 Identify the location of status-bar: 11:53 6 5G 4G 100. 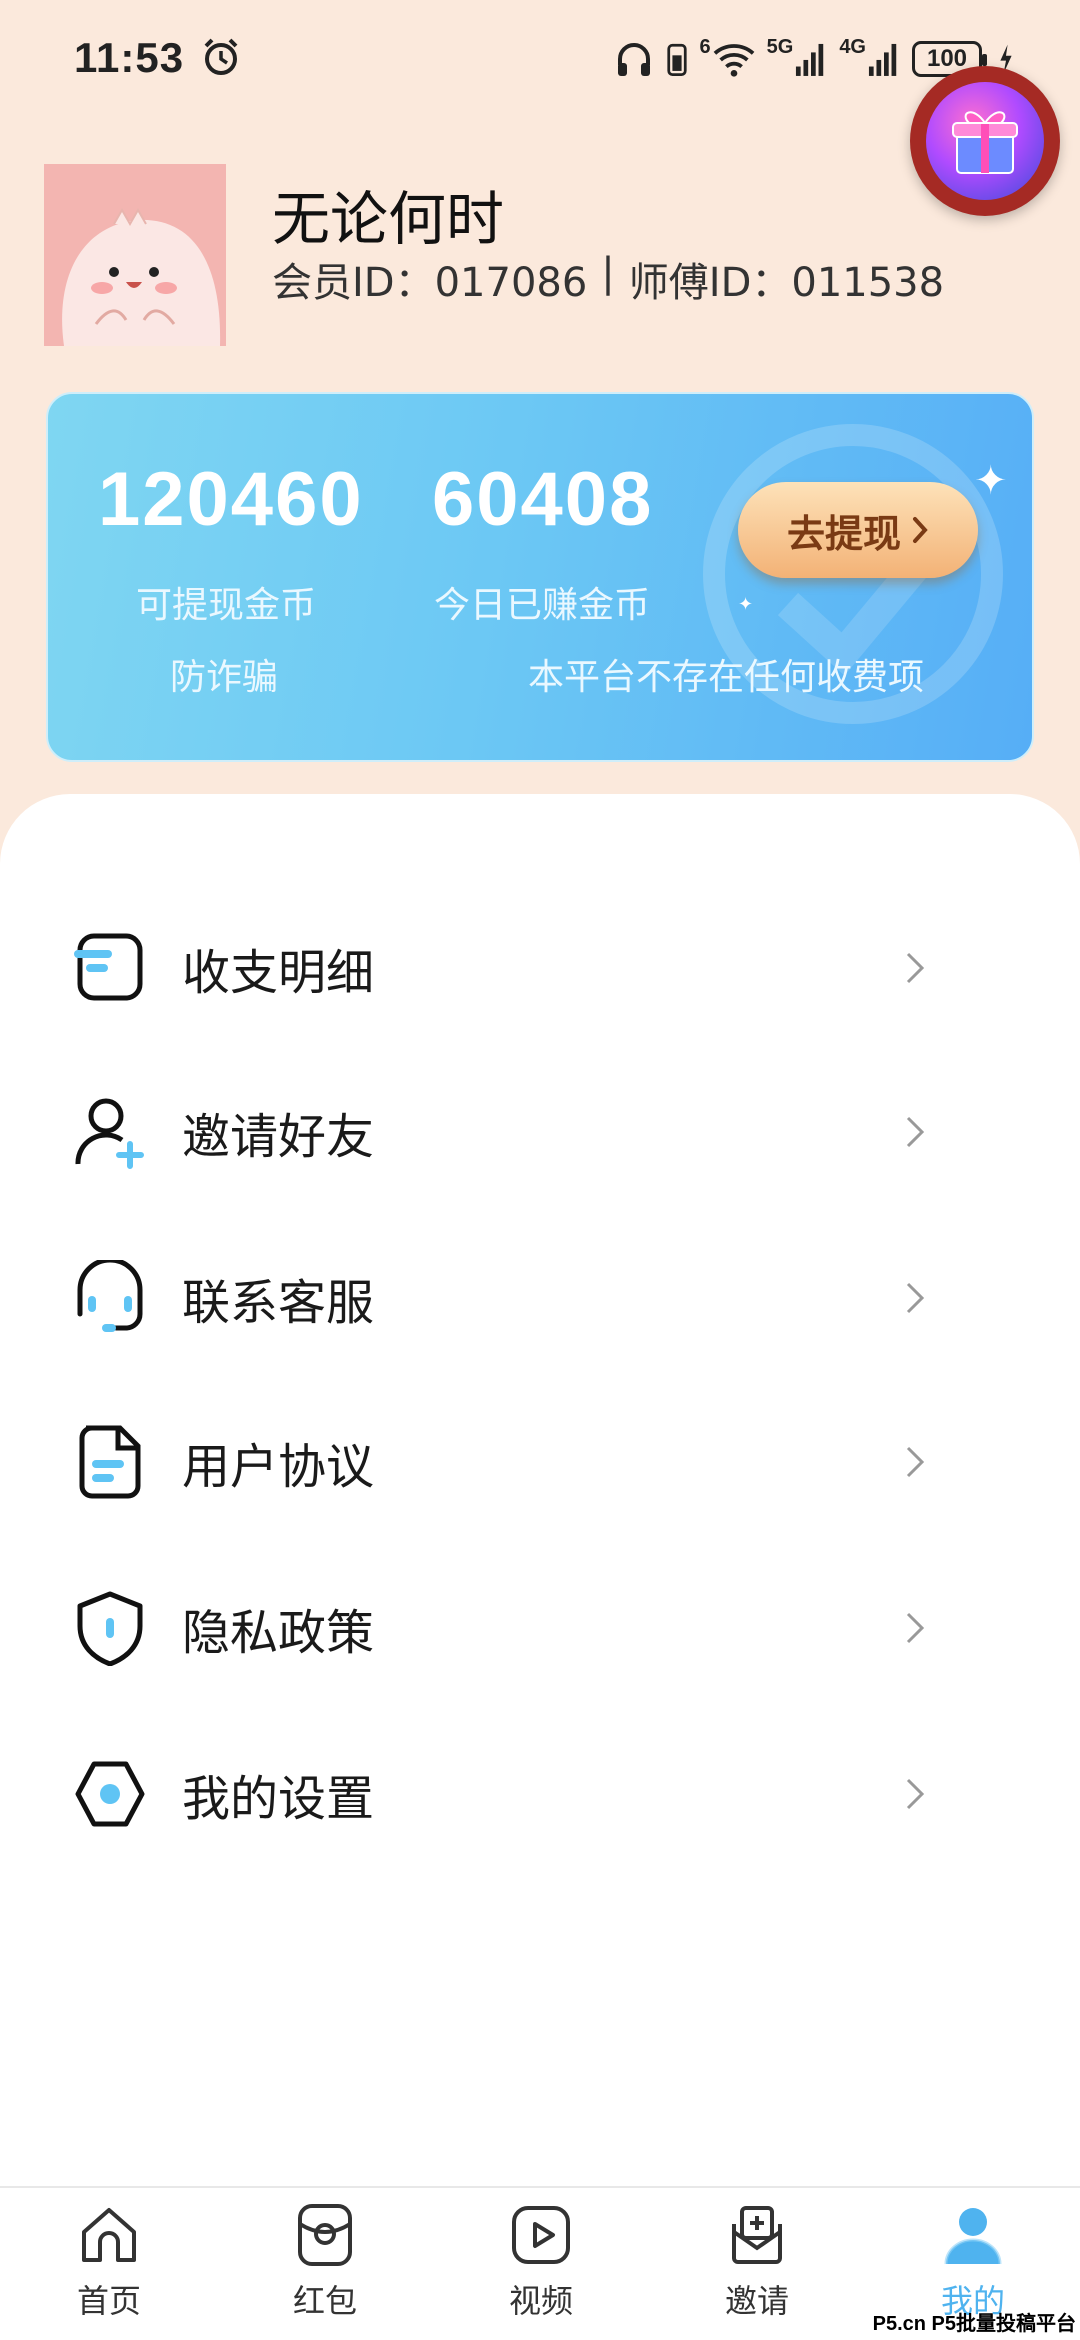
(540, 60).